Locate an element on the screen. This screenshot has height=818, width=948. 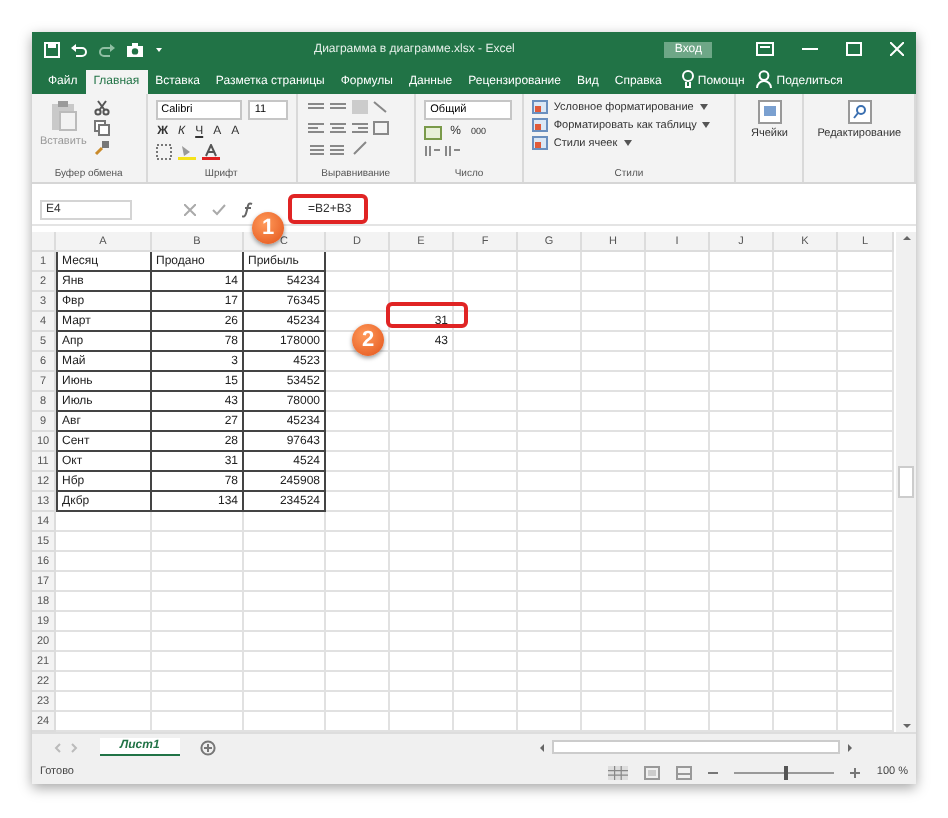
page-break-icon is located at coordinates (684, 772).